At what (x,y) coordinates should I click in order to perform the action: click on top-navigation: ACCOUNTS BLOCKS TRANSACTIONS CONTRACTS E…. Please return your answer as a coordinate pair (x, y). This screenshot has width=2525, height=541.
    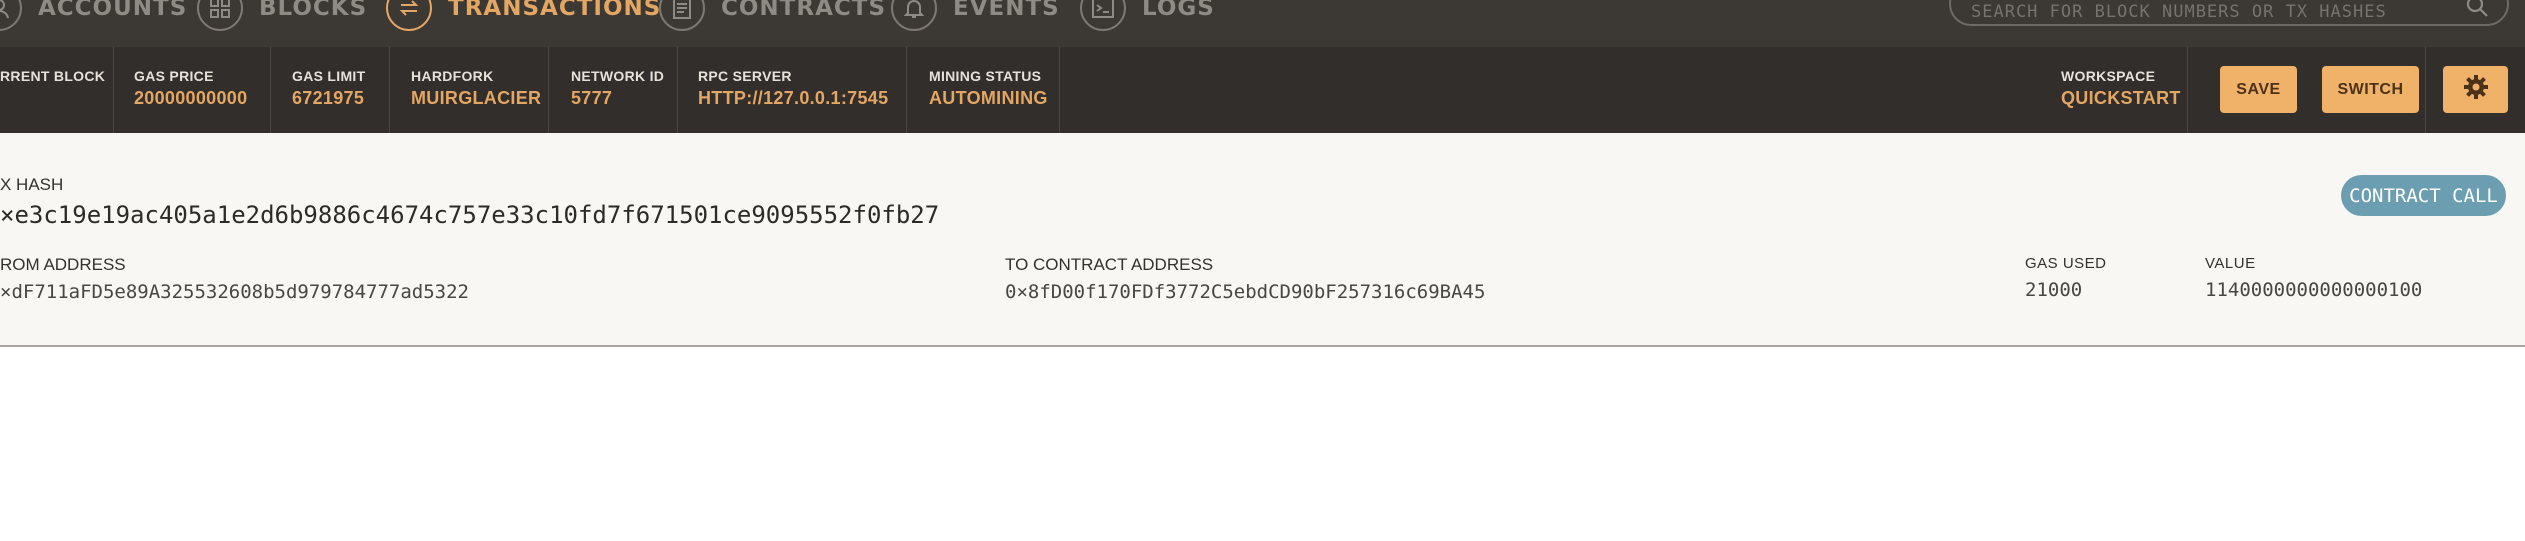
    Looking at the image, I should click on (1262, 23).